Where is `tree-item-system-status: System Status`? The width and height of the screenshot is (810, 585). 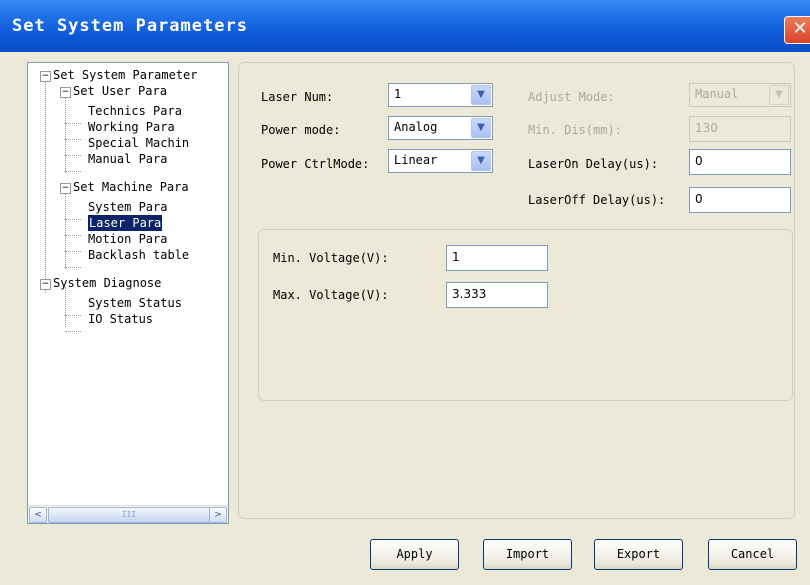
tree-item-system-status: System Status is located at coordinates (135, 303).